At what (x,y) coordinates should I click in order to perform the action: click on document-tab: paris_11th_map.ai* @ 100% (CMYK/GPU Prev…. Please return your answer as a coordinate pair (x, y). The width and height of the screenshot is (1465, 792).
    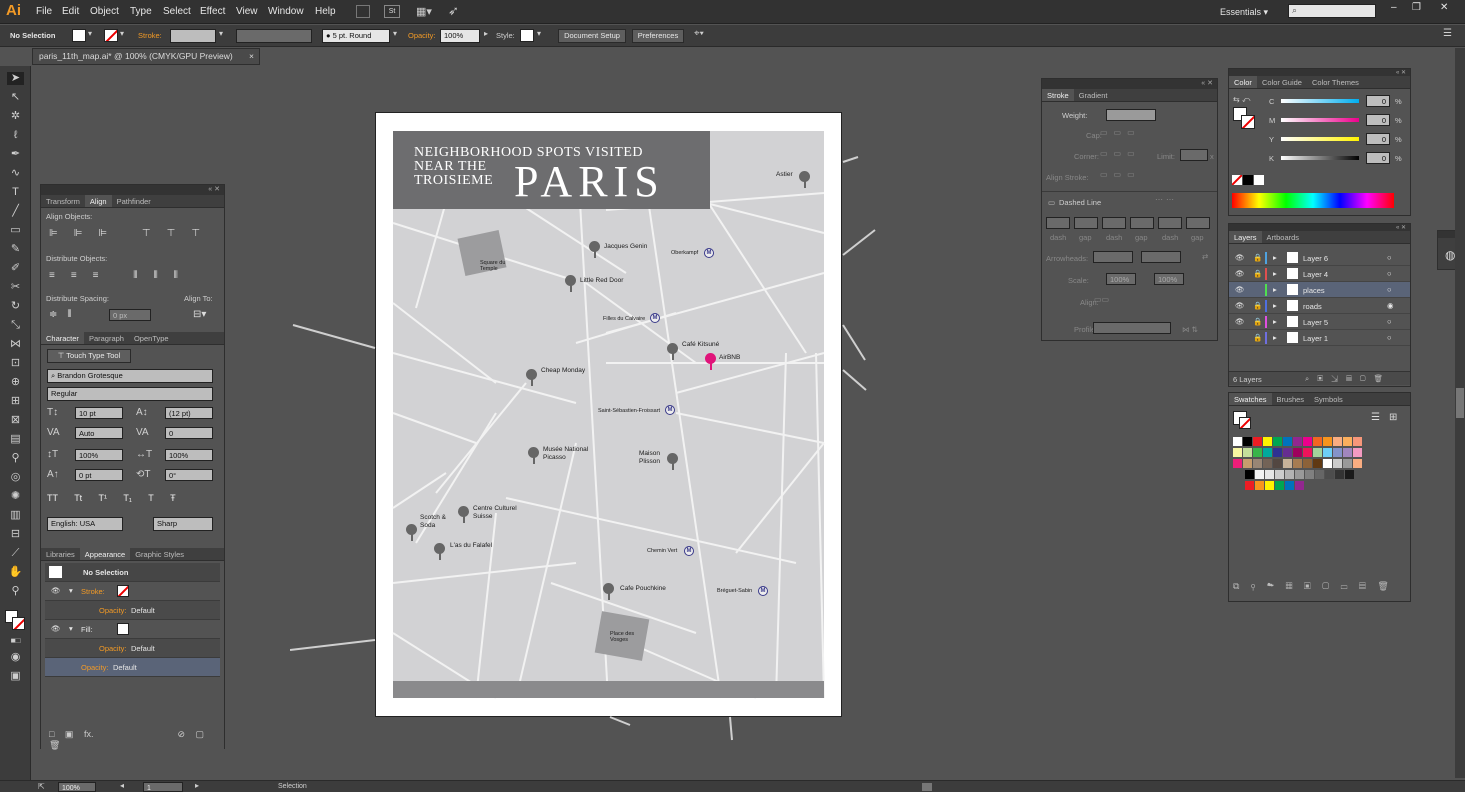
    Looking at the image, I should click on (146, 56).